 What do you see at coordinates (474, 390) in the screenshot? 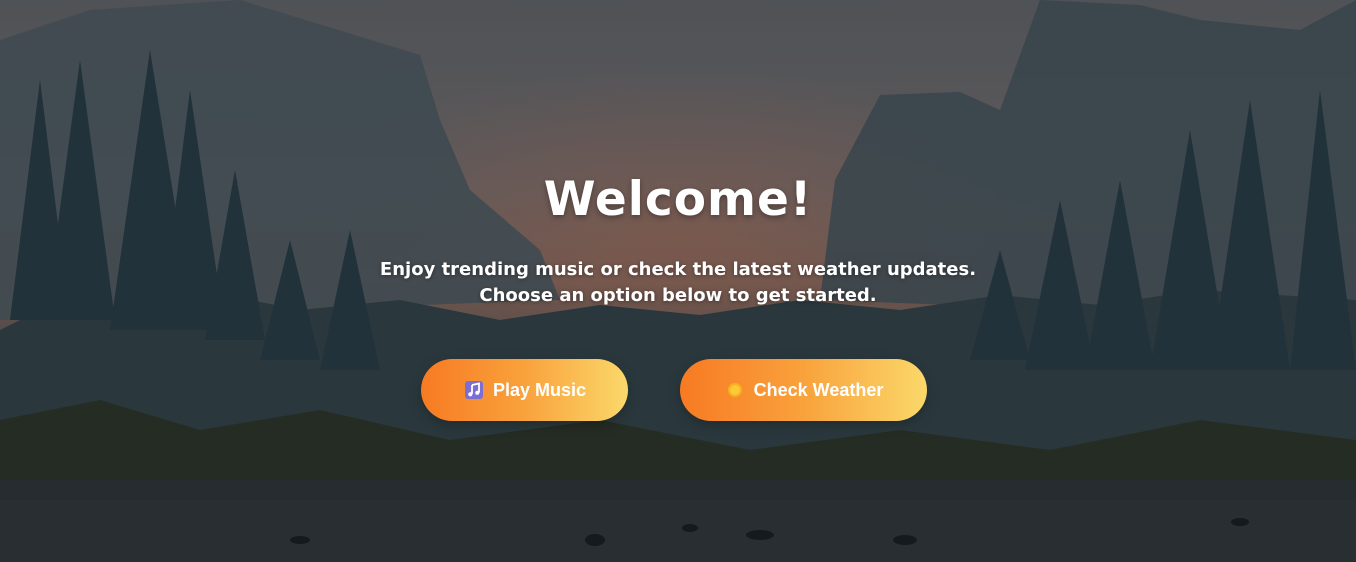
I see `music-note-icon` at bounding box center [474, 390].